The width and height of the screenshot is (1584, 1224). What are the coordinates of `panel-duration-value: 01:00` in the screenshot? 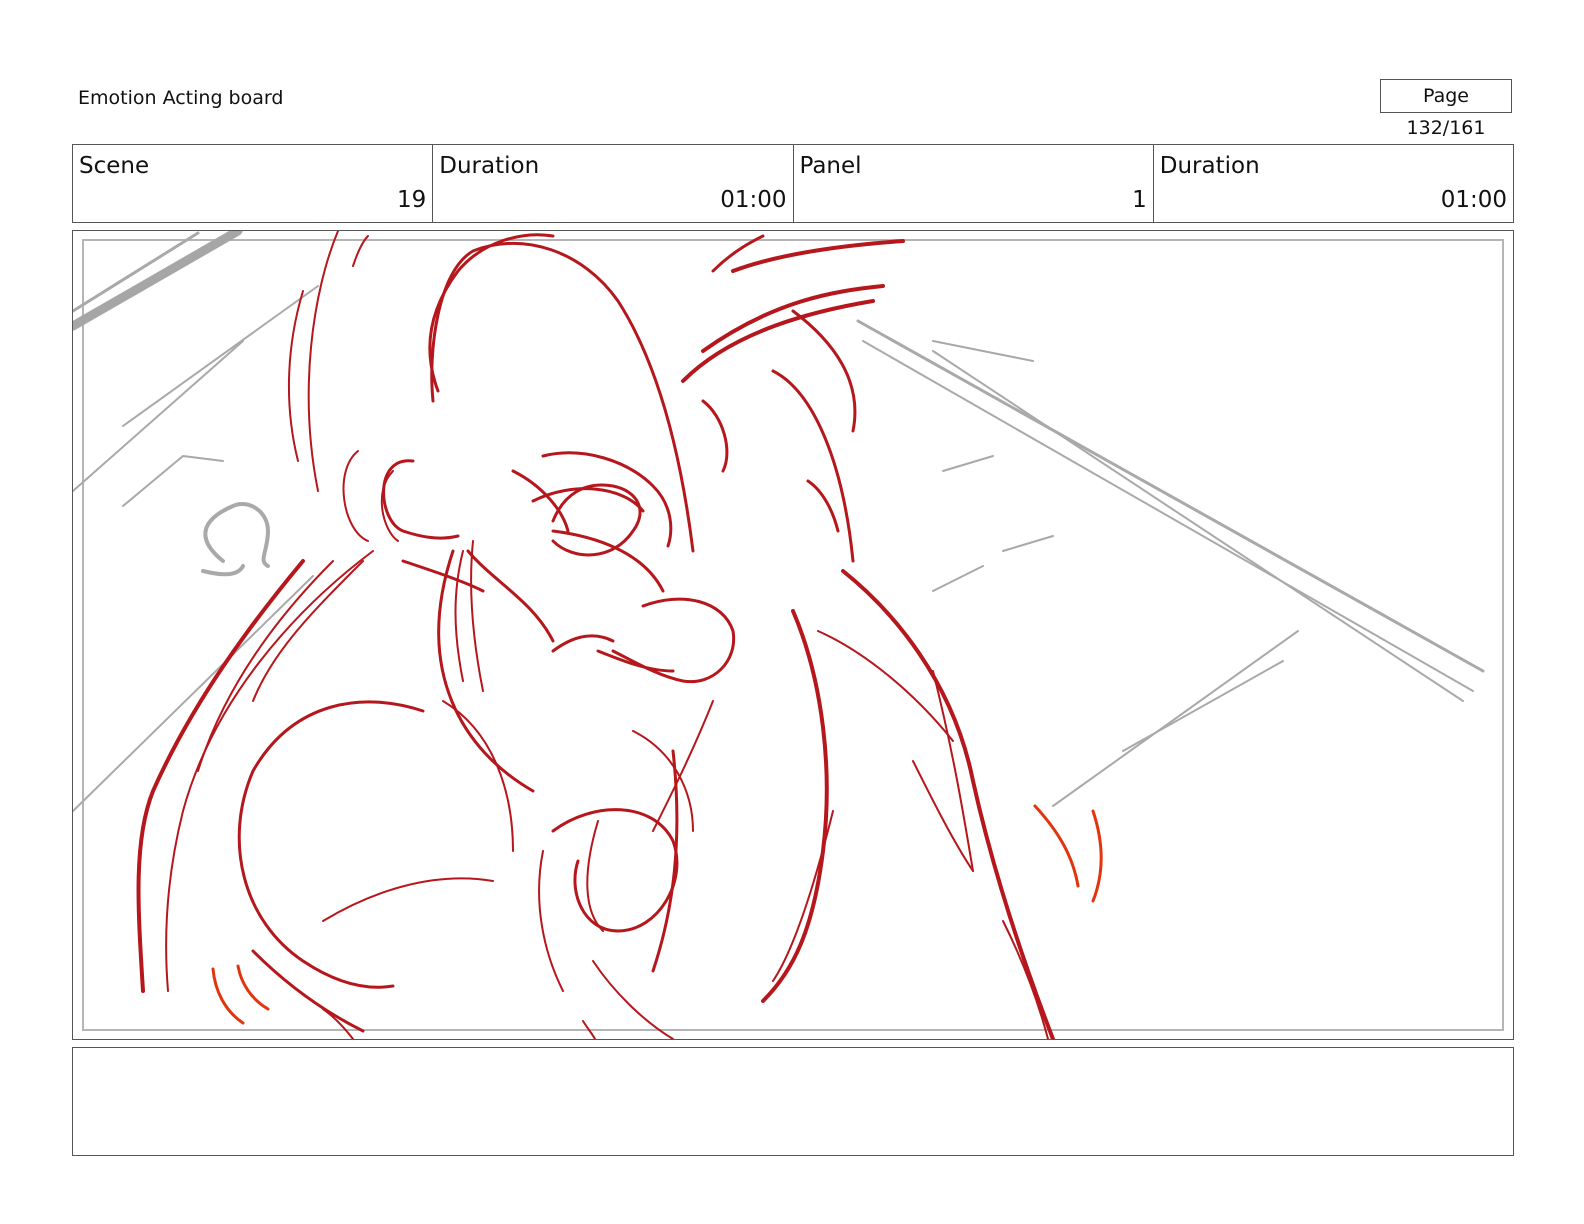 It's located at (1473, 200).